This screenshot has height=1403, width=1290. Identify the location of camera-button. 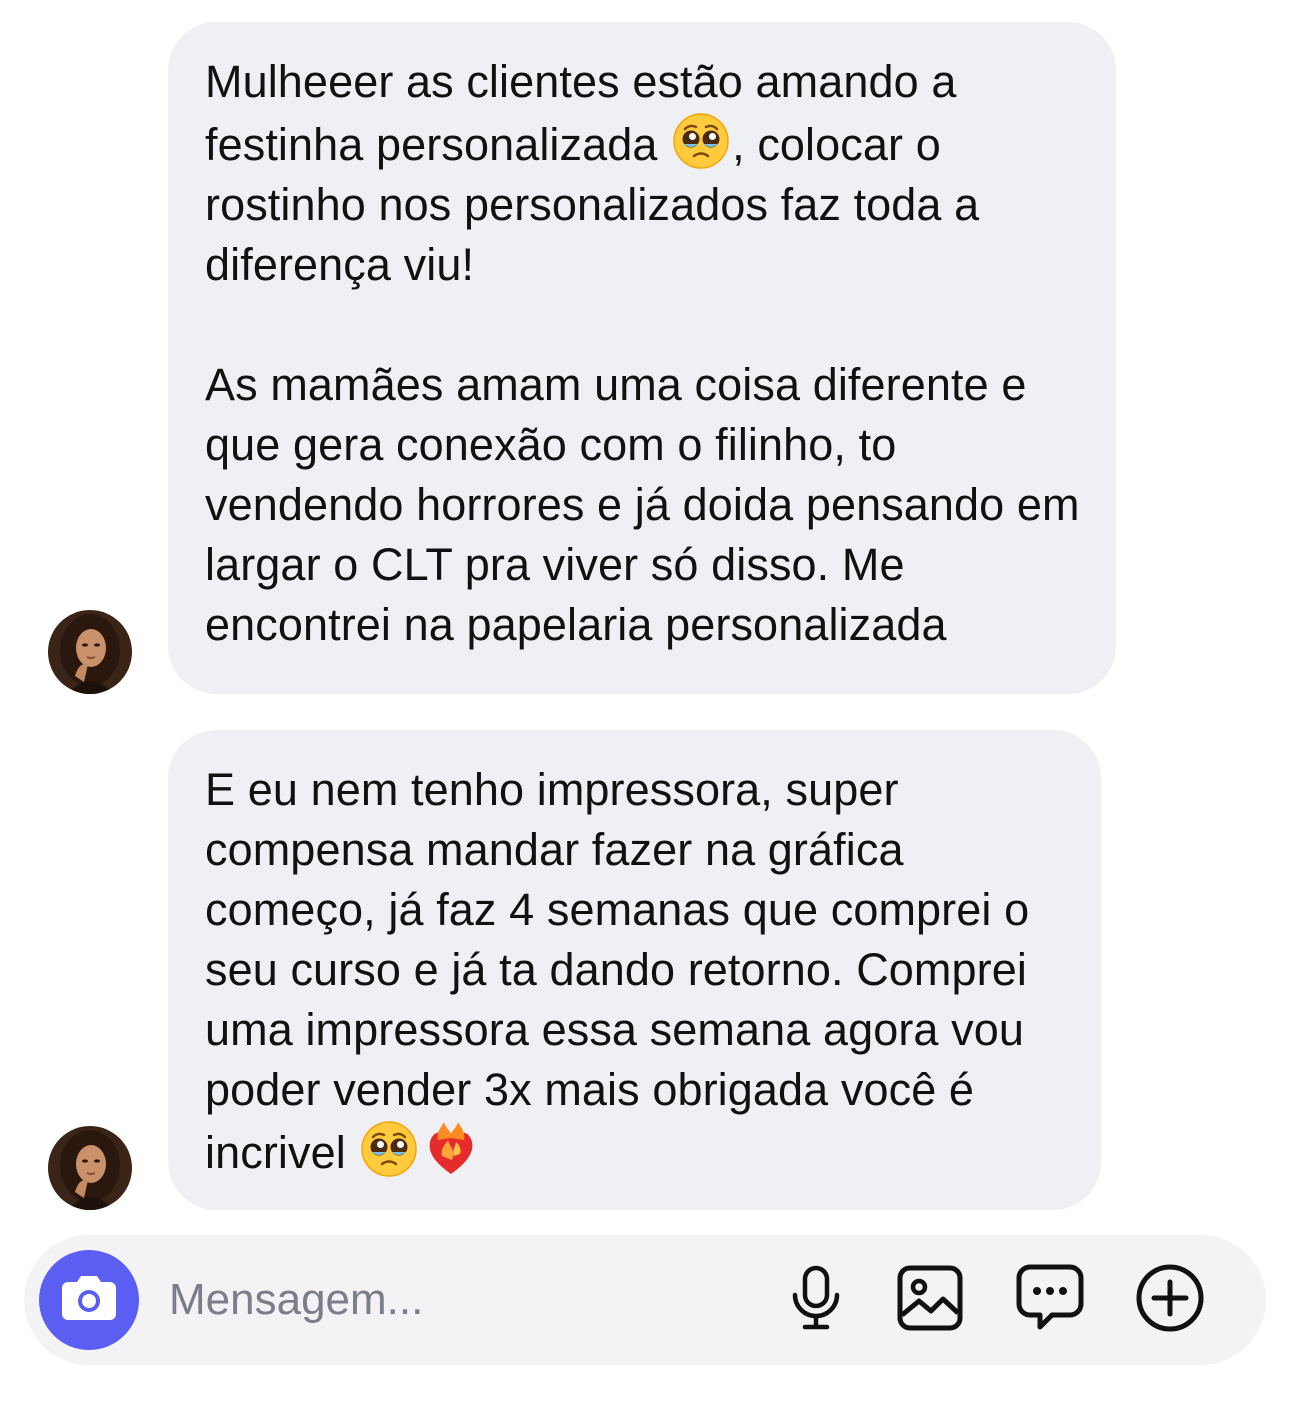
(89, 1300).